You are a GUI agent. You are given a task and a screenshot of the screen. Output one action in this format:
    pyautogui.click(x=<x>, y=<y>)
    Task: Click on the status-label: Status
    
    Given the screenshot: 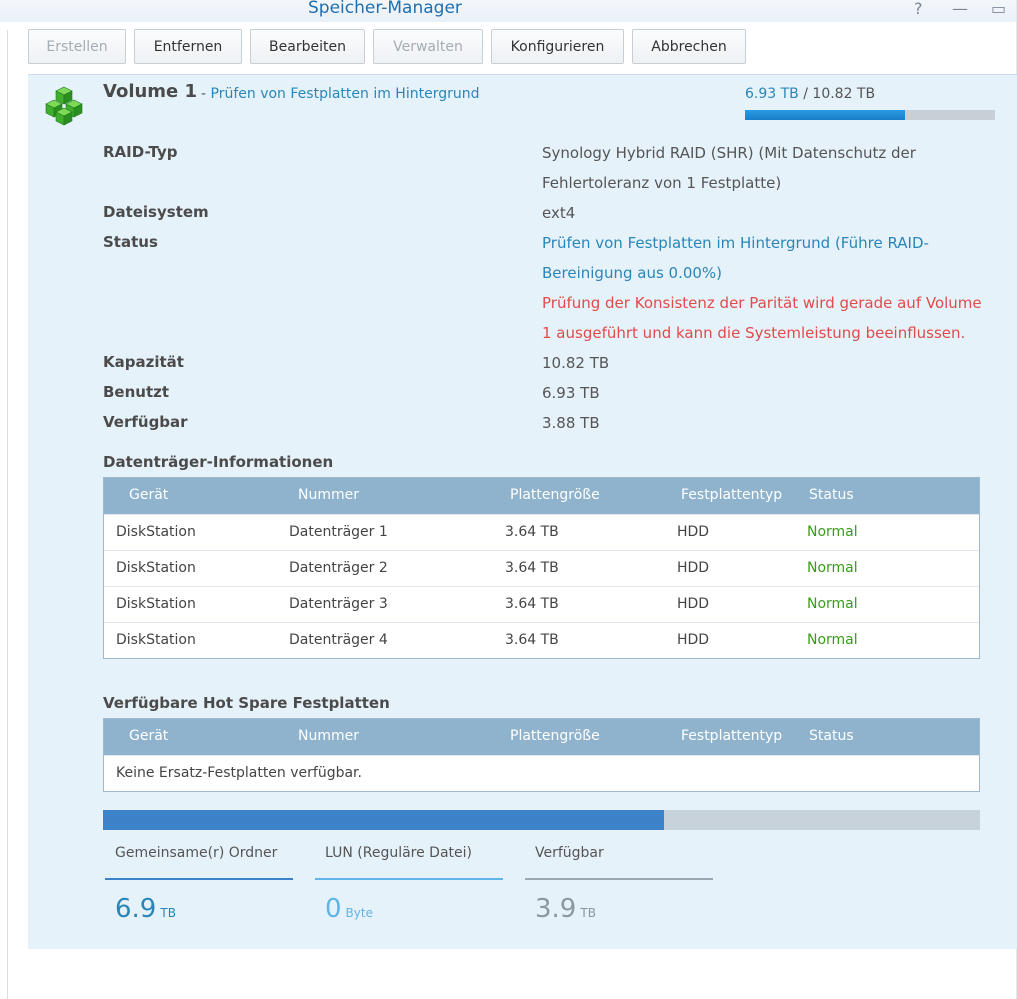 What is the action you would take?
    pyautogui.click(x=130, y=242)
    